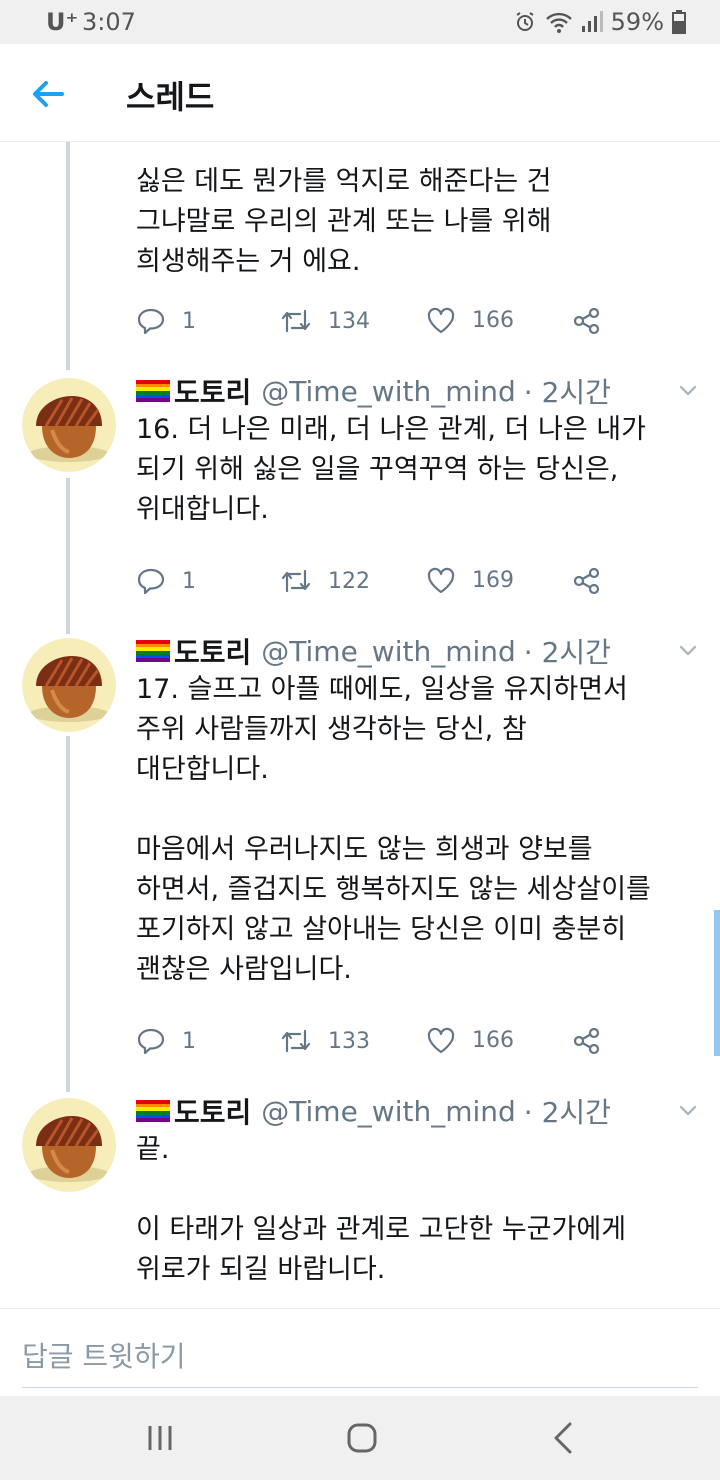 The height and width of the screenshot is (1480, 720). Describe the element at coordinates (376, 1044) in the screenshot. I see `tweet-actions: 1 133 166` at that location.